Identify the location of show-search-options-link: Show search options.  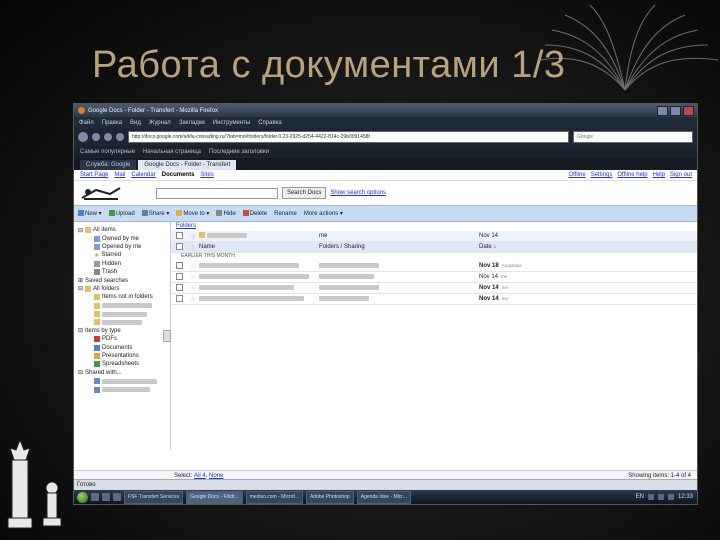
(358, 193).